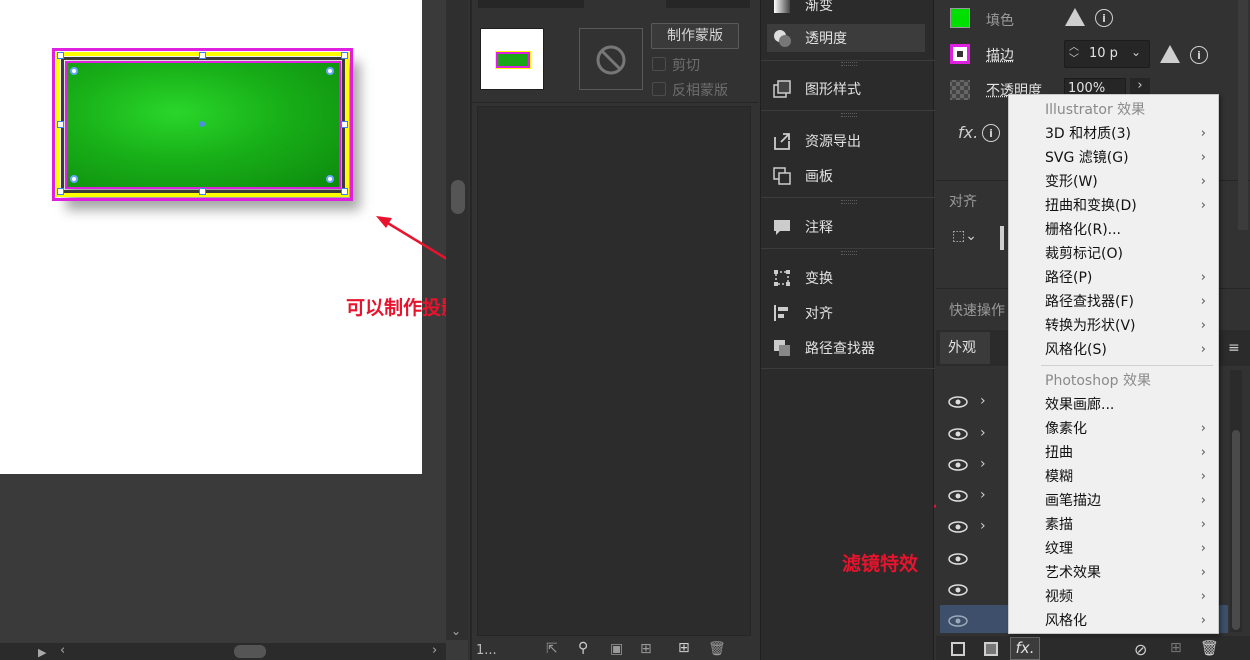 The width and height of the screenshot is (1250, 660). What do you see at coordinates (849, 348) in the screenshot?
I see `tool-pathfinder: 路径查找器` at bounding box center [849, 348].